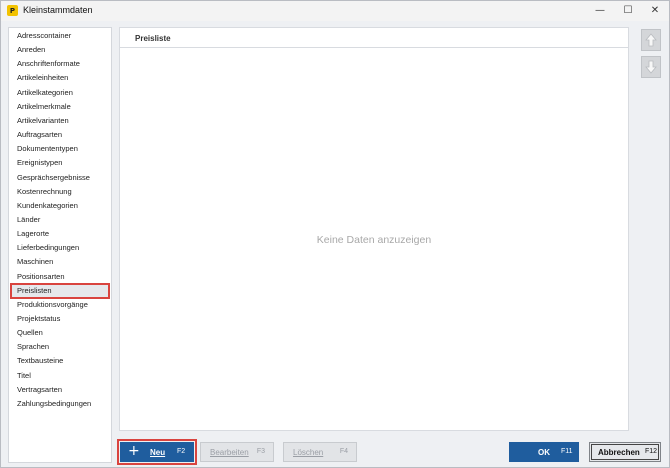 This screenshot has height=468, width=670. I want to click on sidebar-item: Adresscontainer, so click(60, 36).